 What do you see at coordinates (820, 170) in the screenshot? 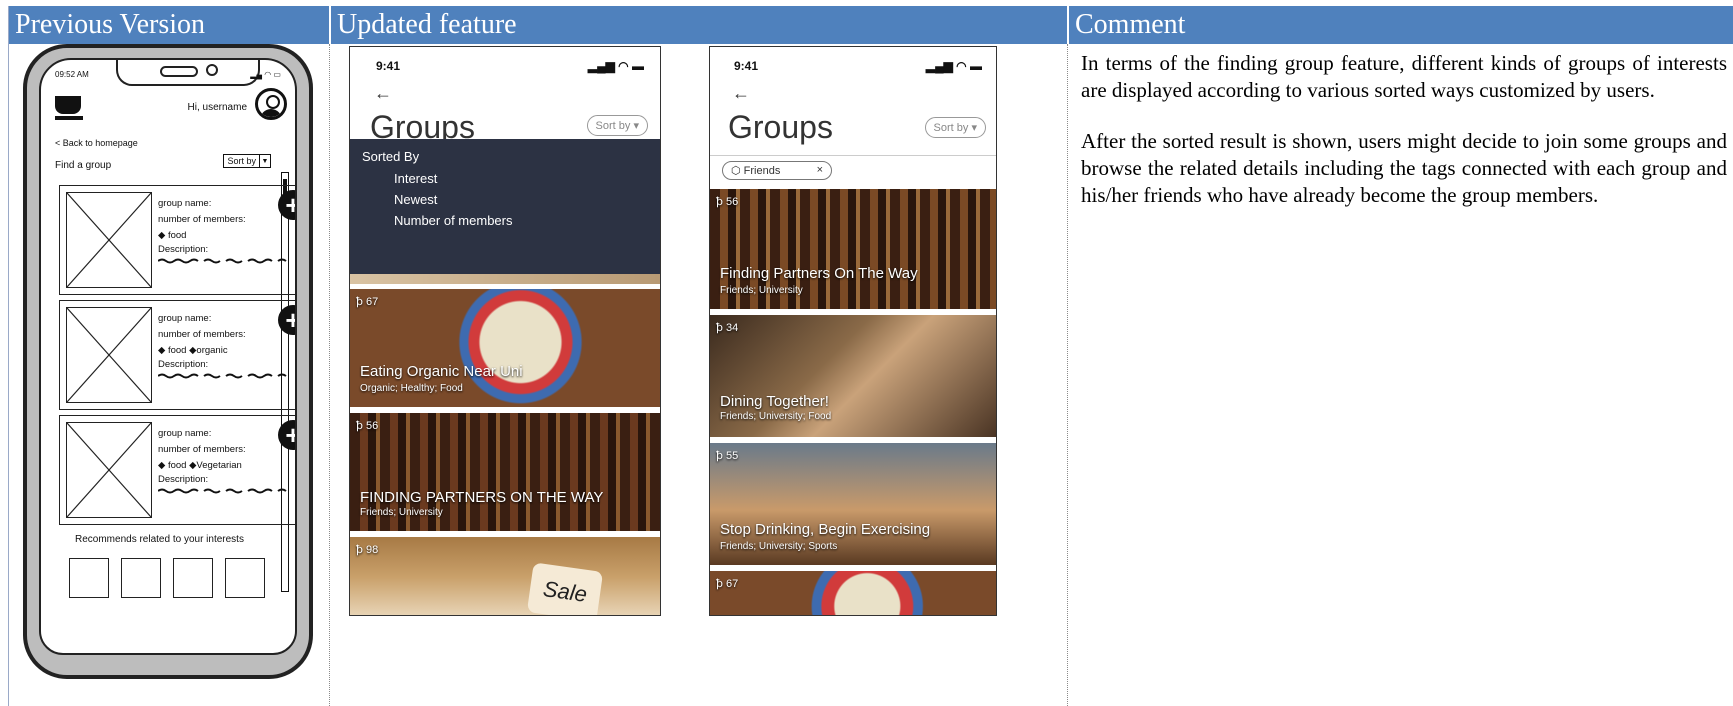
I see `close-icon: ×` at bounding box center [820, 170].